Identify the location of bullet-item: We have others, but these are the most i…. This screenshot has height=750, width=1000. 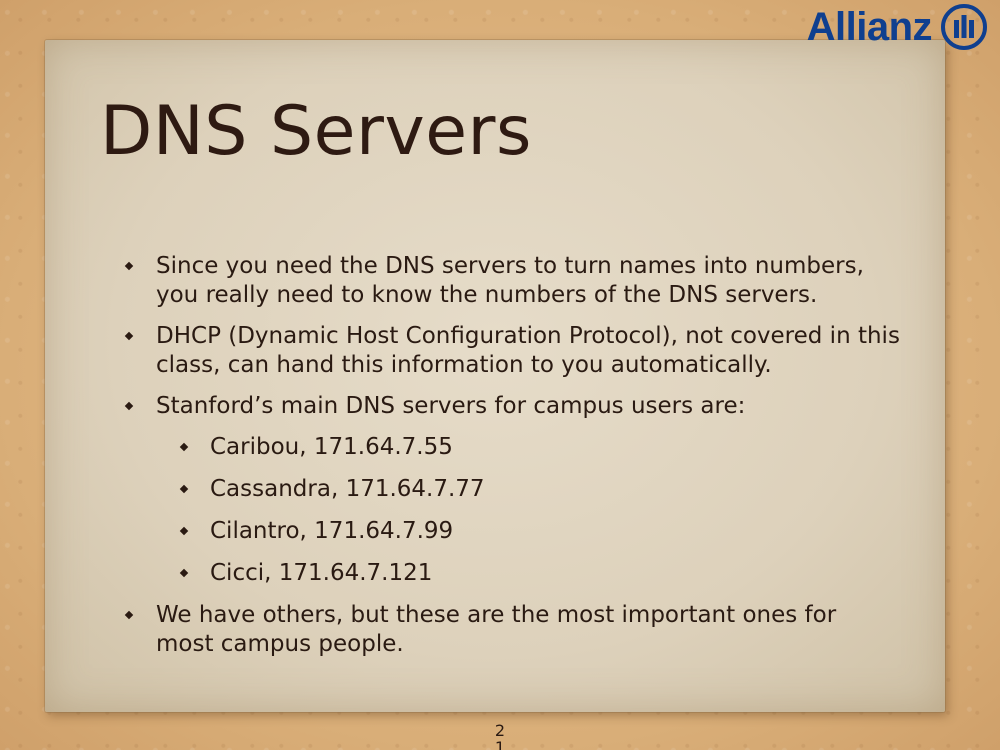
(510, 630).